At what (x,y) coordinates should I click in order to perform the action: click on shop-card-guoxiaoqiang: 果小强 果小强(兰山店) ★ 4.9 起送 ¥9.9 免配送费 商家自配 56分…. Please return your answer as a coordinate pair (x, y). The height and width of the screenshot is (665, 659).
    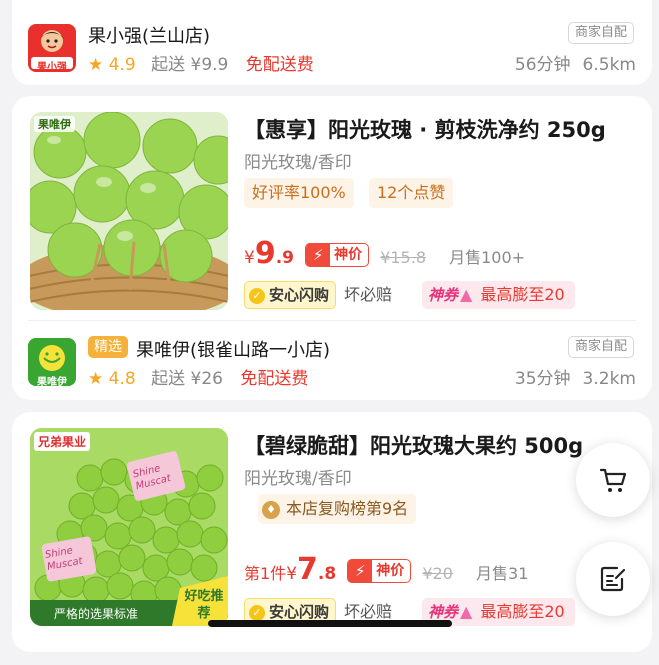
    Looking at the image, I should click on (332, 42).